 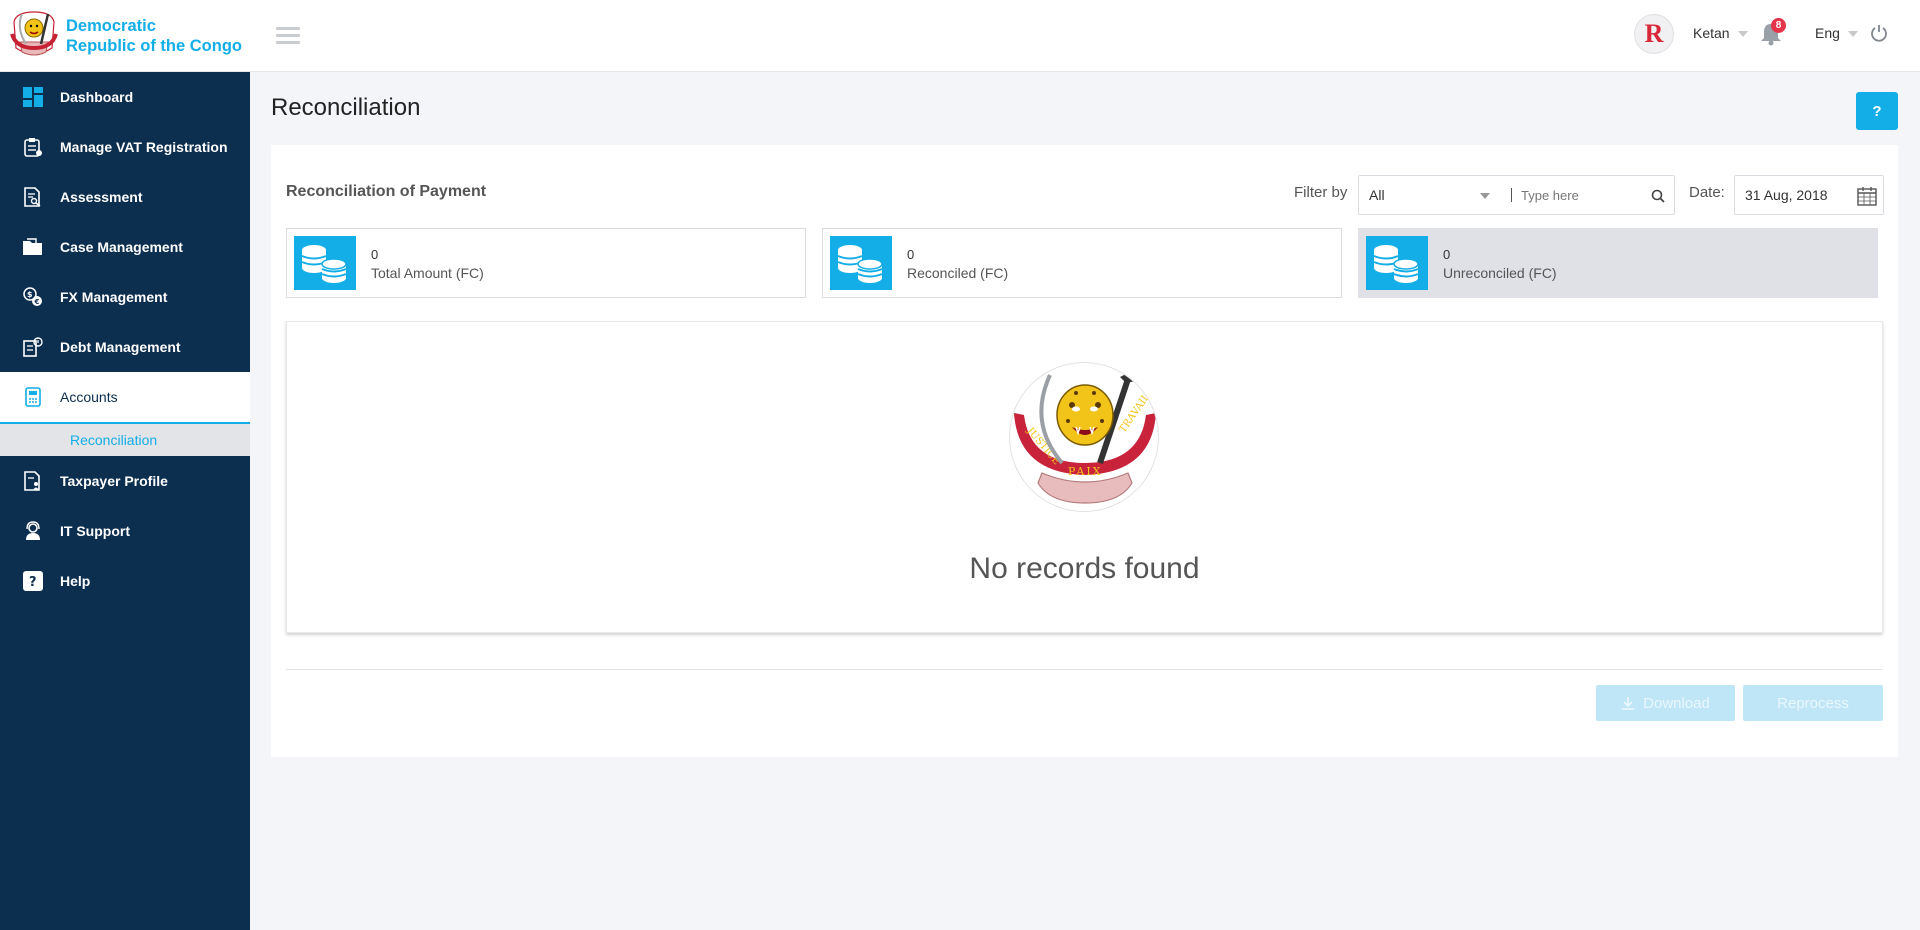 I want to click on sidebar-item-manage-vat: Manage VAT Registration, so click(x=125, y=147).